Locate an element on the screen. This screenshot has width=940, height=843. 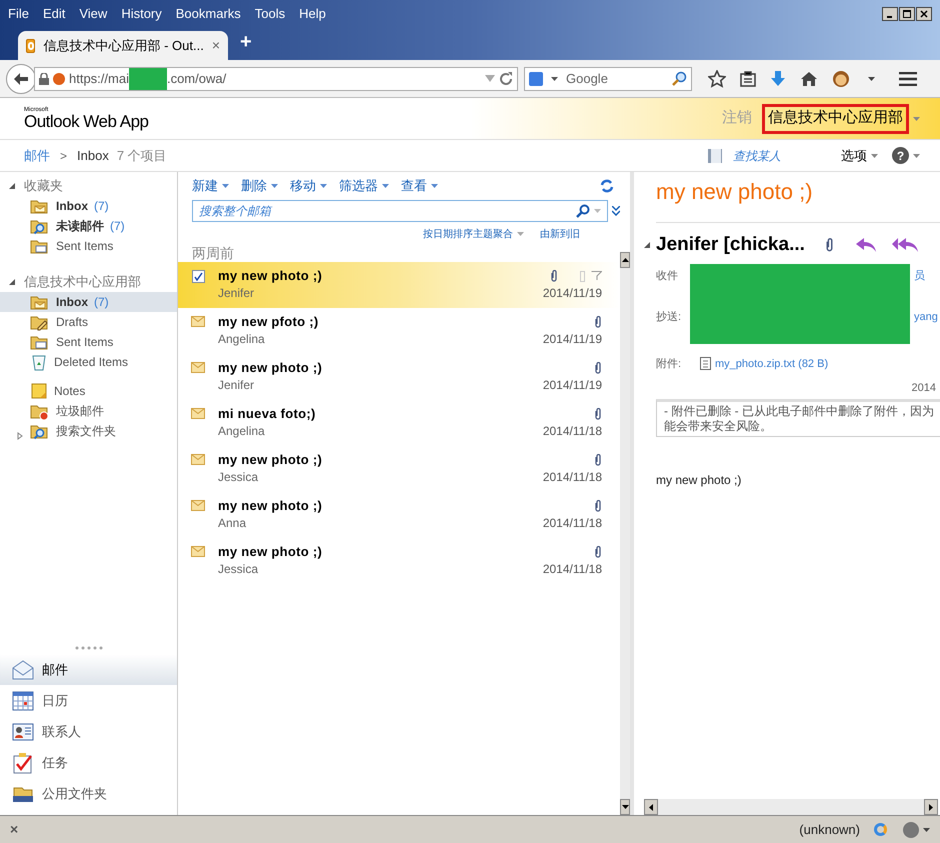
help-button: ? is located at coordinates (900, 155).